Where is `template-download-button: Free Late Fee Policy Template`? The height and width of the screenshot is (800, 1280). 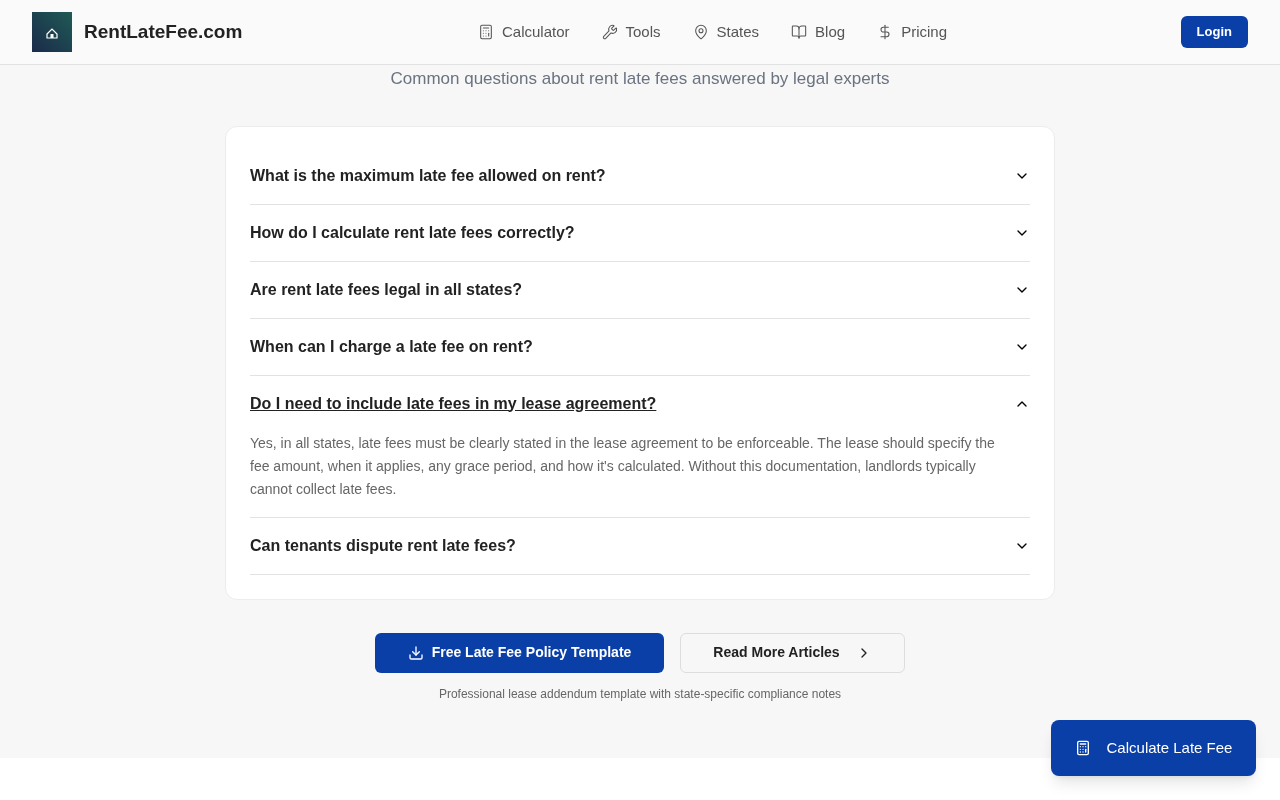 template-download-button: Free Late Fee Policy Template is located at coordinates (519, 652).